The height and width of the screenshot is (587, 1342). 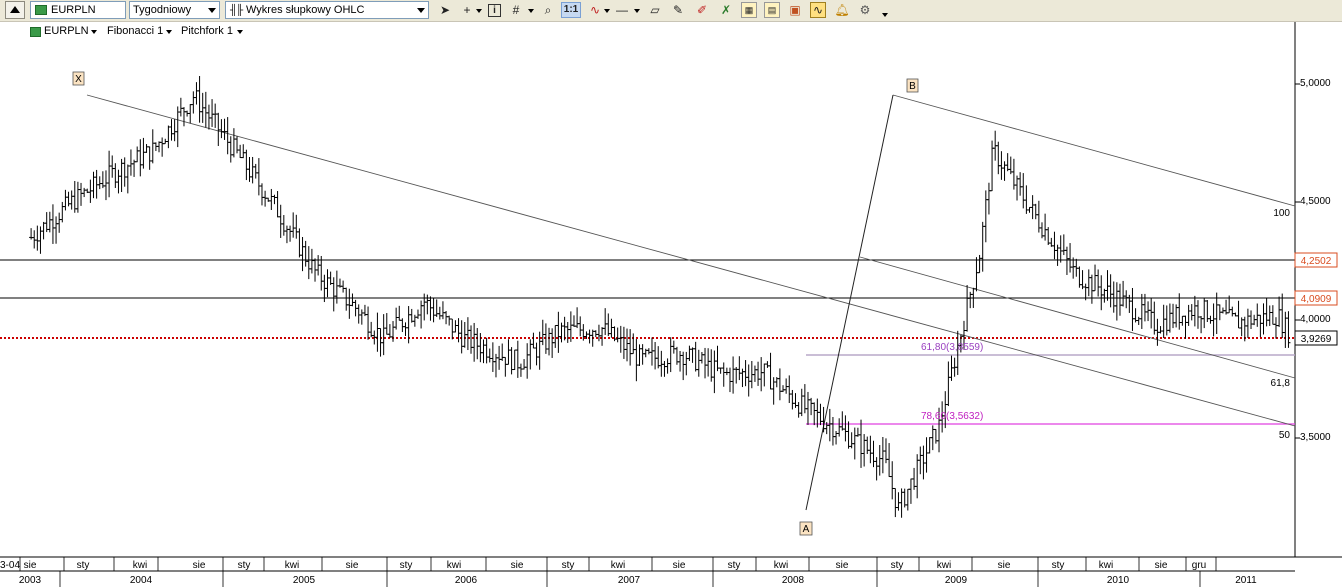 What do you see at coordinates (678, 10) in the screenshot?
I see `drawing-icon: ✎` at bounding box center [678, 10].